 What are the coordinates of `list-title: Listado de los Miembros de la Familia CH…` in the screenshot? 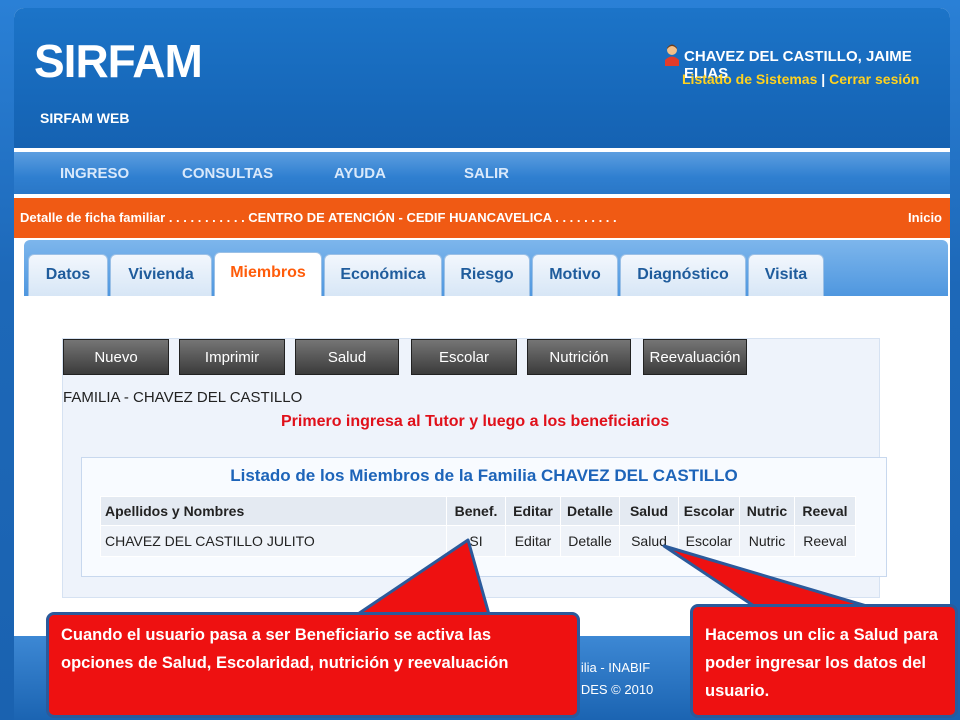 It's located at (484, 475).